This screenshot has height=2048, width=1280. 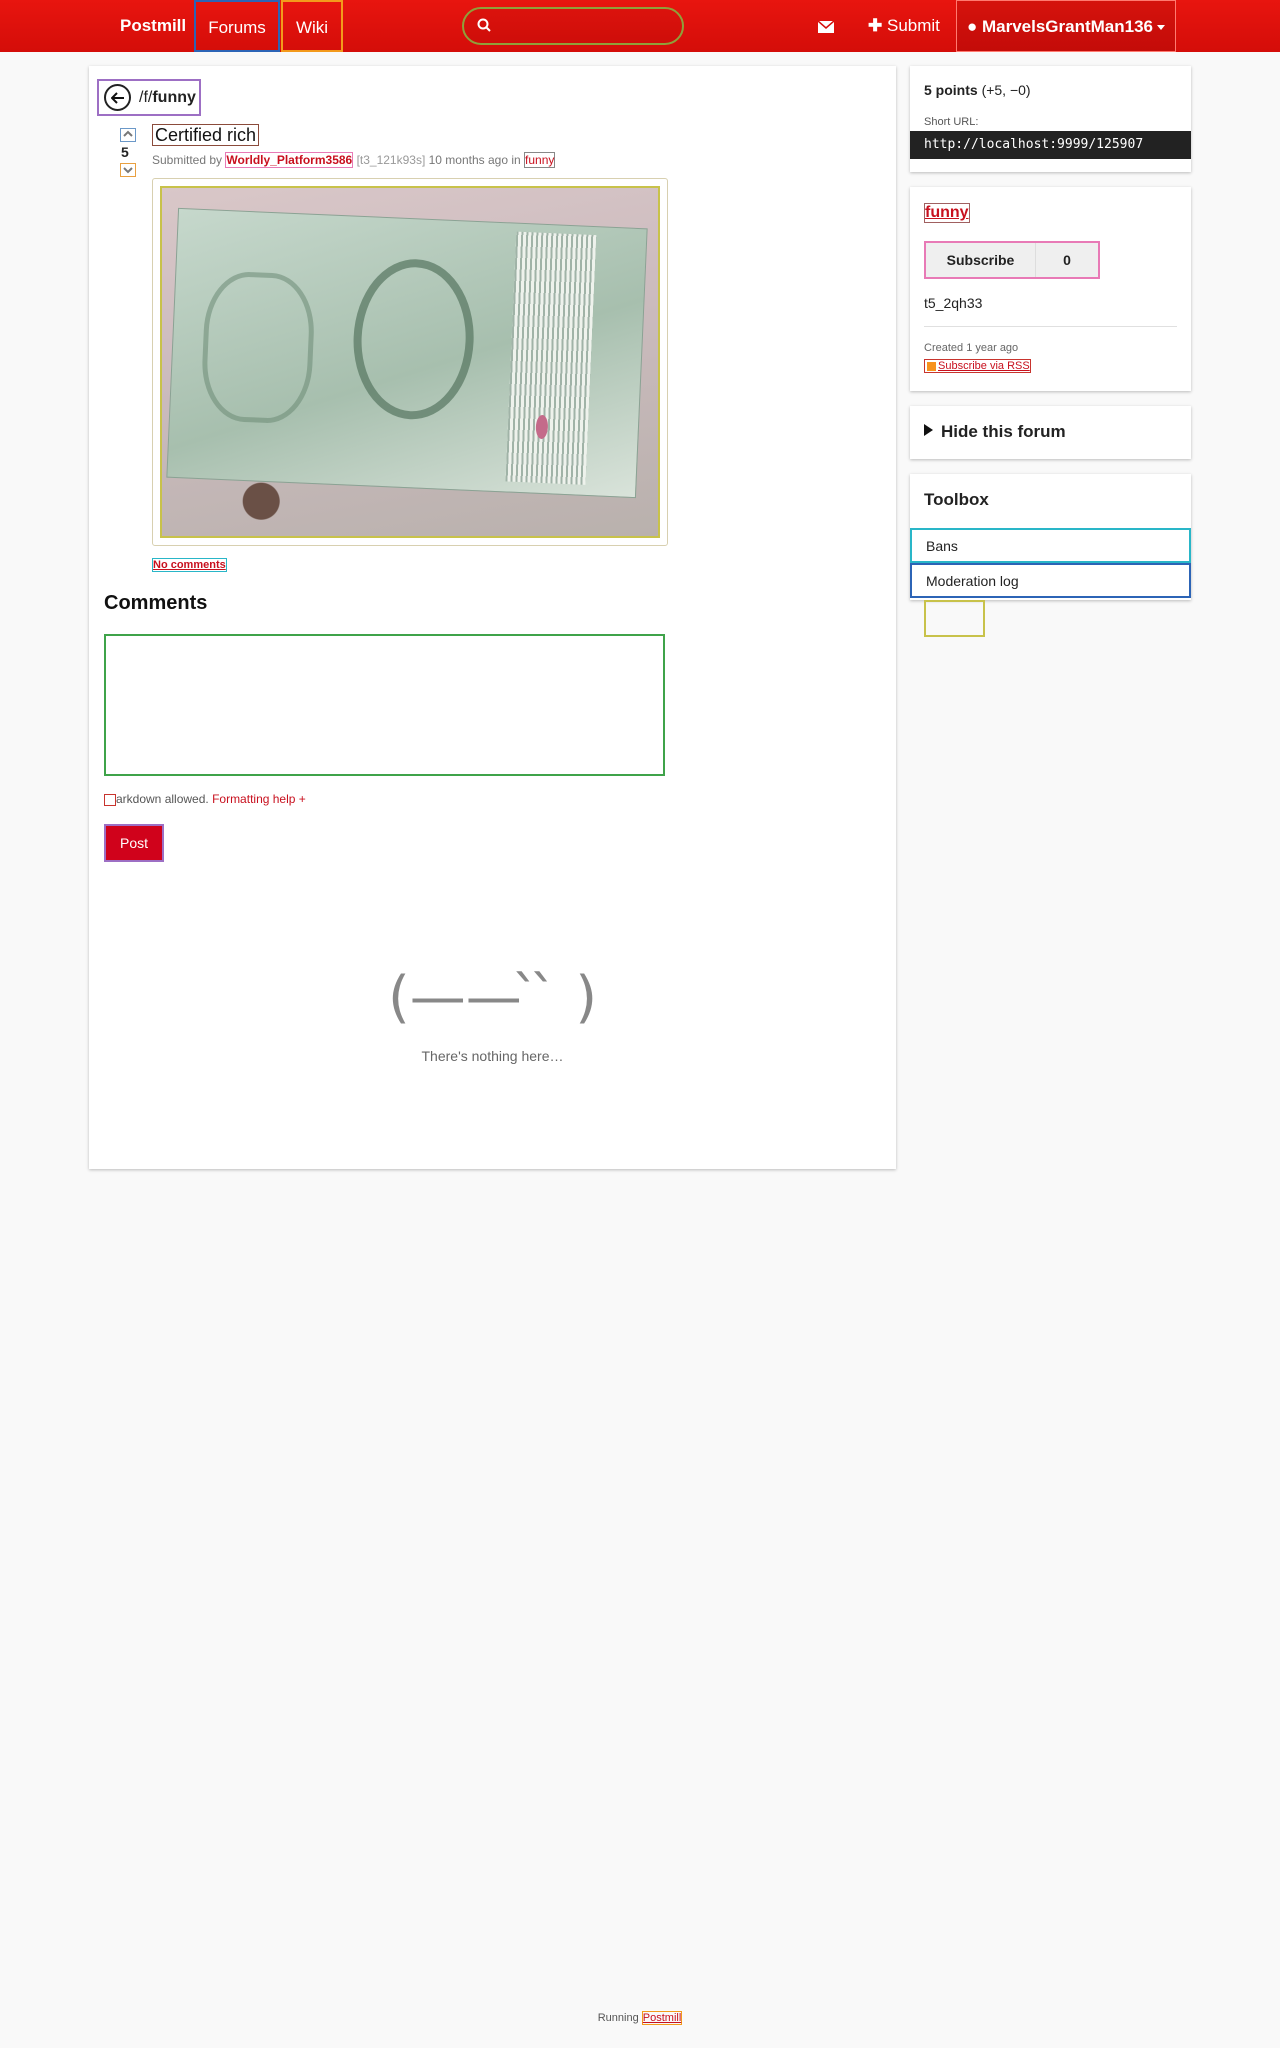 I want to click on user-menu-button: ● MarvelsGrantMan136, so click(x=1066, y=26).